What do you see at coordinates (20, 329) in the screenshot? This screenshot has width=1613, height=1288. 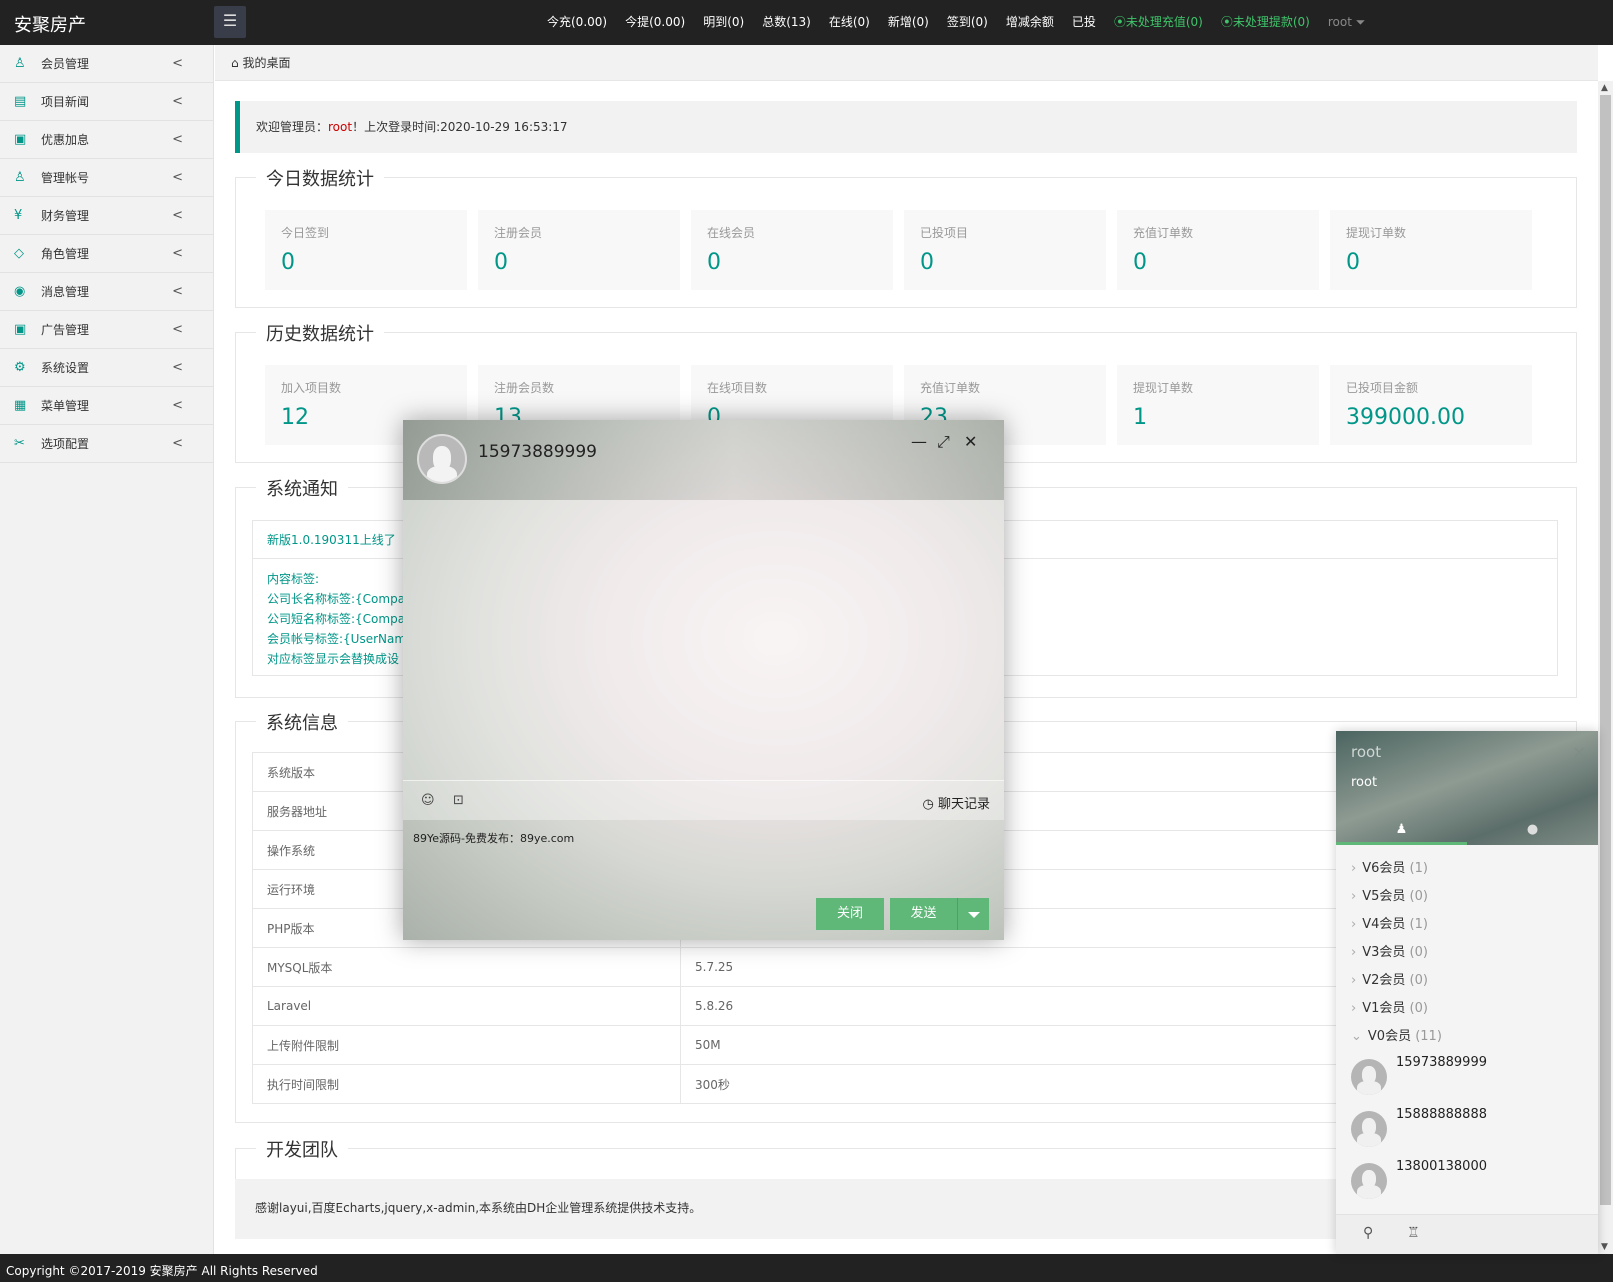 I see `ad-icon: ▣` at bounding box center [20, 329].